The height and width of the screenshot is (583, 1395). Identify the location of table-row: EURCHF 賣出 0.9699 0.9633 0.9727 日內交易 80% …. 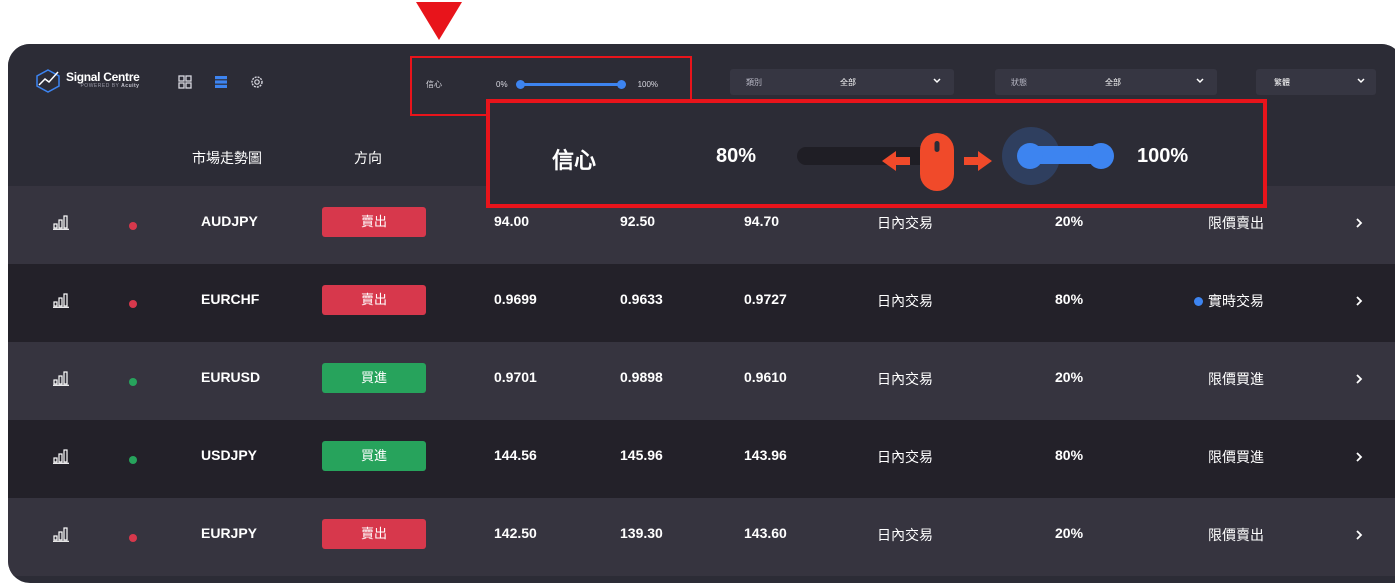
(701, 303).